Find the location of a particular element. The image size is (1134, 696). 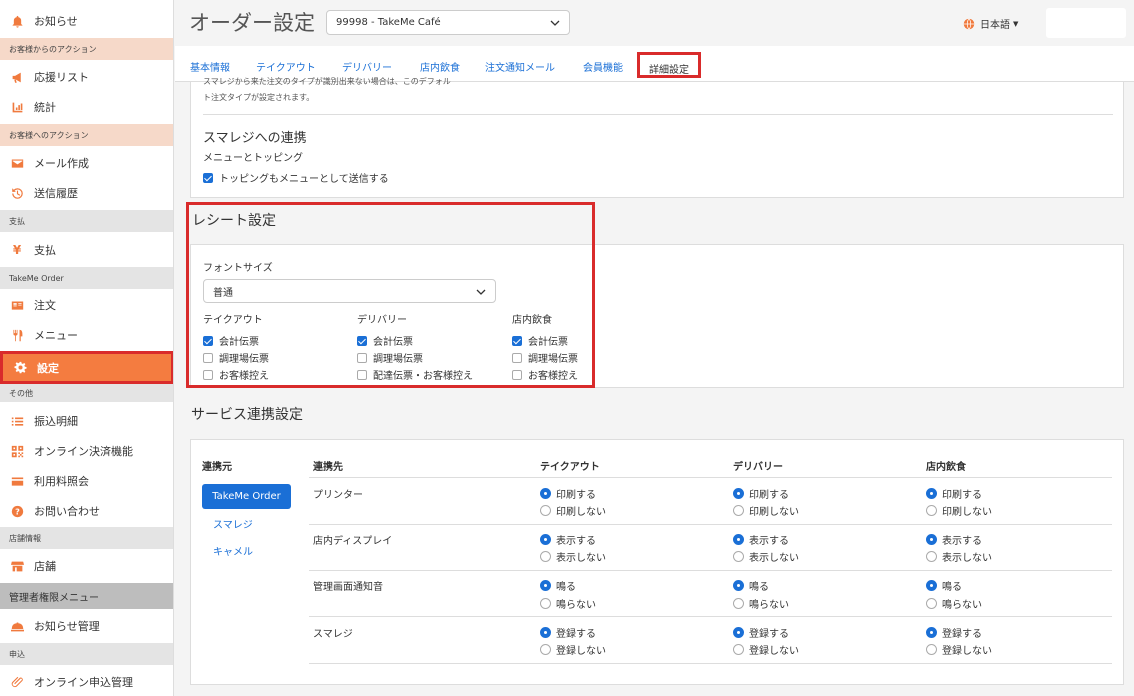

user-menu is located at coordinates (1086, 23).